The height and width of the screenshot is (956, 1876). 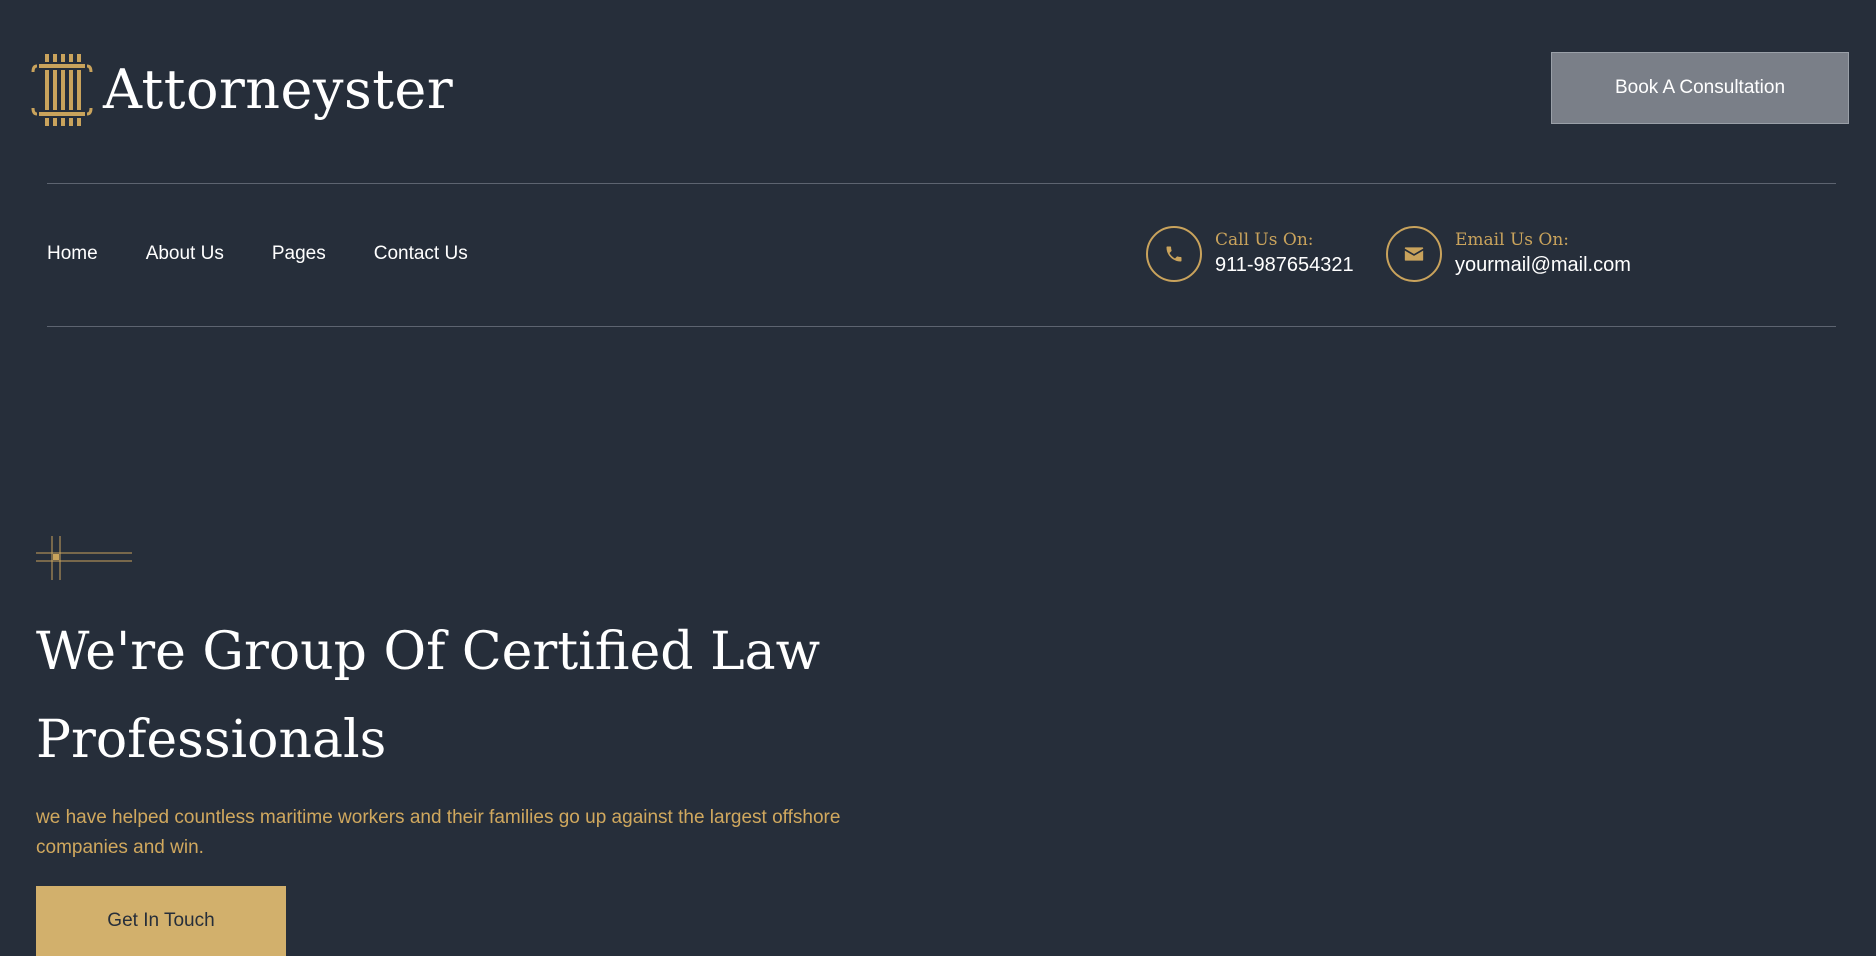 I want to click on phone-icon, so click(x=1174, y=254).